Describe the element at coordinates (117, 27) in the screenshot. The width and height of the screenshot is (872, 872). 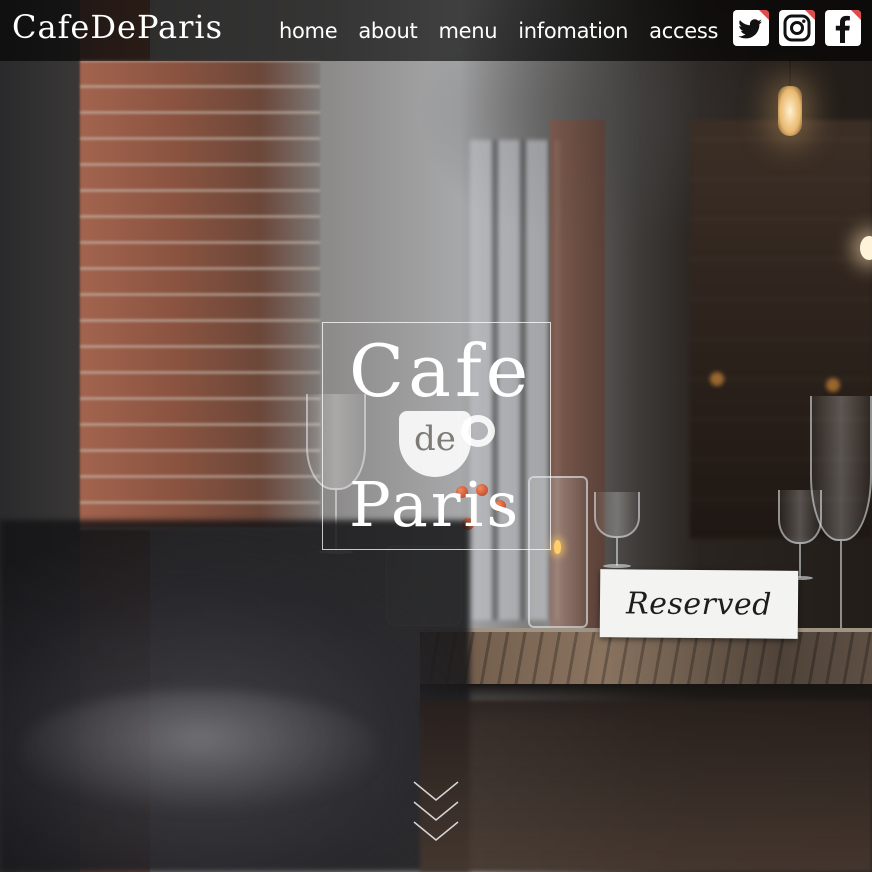
I see `brand-logo: CafeDeParis` at that location.